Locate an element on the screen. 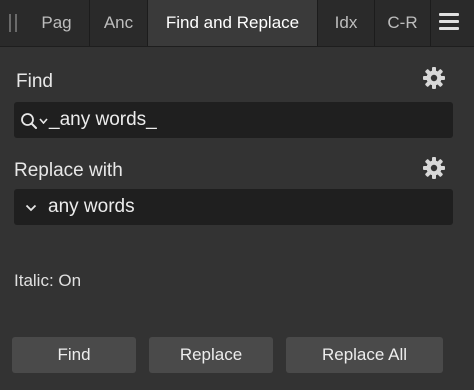 The width and height of the screenshot is (474, 390). tab-find-and-replace: Find and Replace is located at coordinates (233, 23).